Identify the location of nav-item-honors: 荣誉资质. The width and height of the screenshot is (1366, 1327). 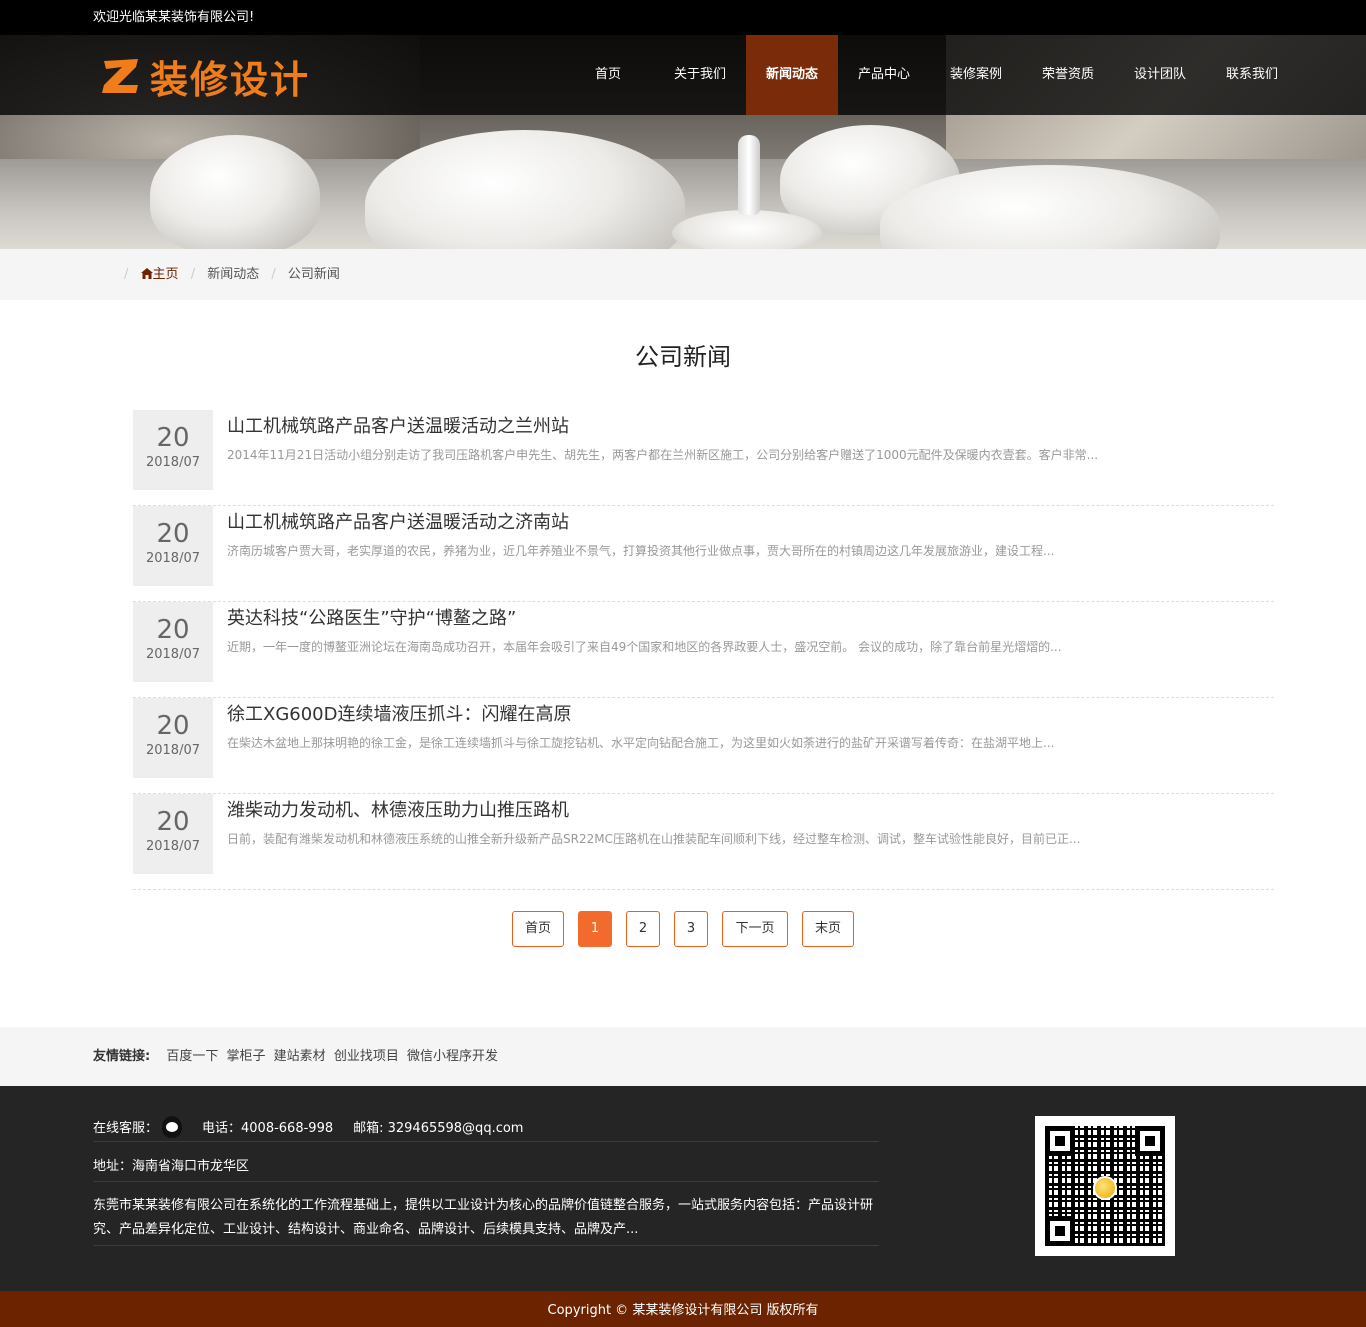
(1068, 75).